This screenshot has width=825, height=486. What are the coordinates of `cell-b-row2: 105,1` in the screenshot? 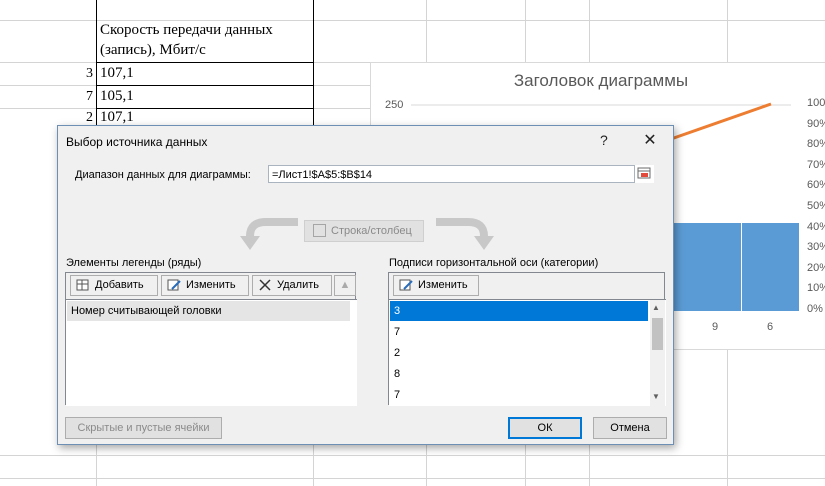 It's located at (117, 96).